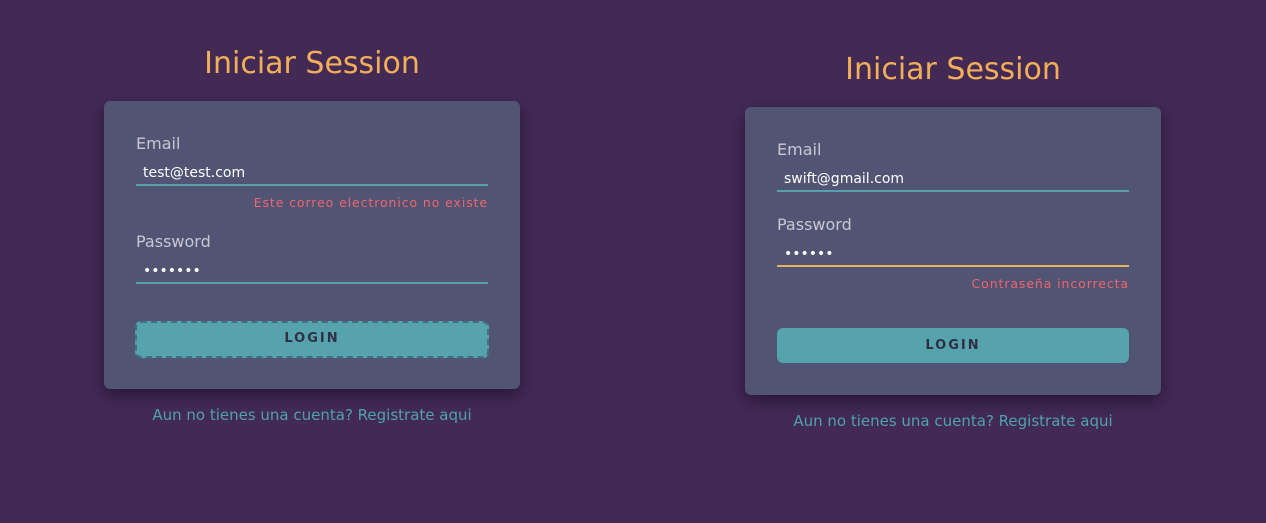 Image resolution: width=1266 pixels, height=523 pixels. I want to click on email-input: swift@gmail.com, so click(953, 179).